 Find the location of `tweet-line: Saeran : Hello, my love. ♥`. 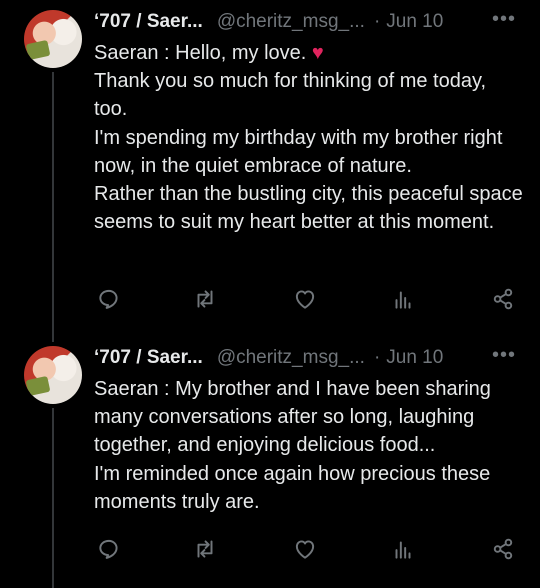

tweet-line: Saeran : Hello, my love. ♥ is located at coordinates (209, 53).